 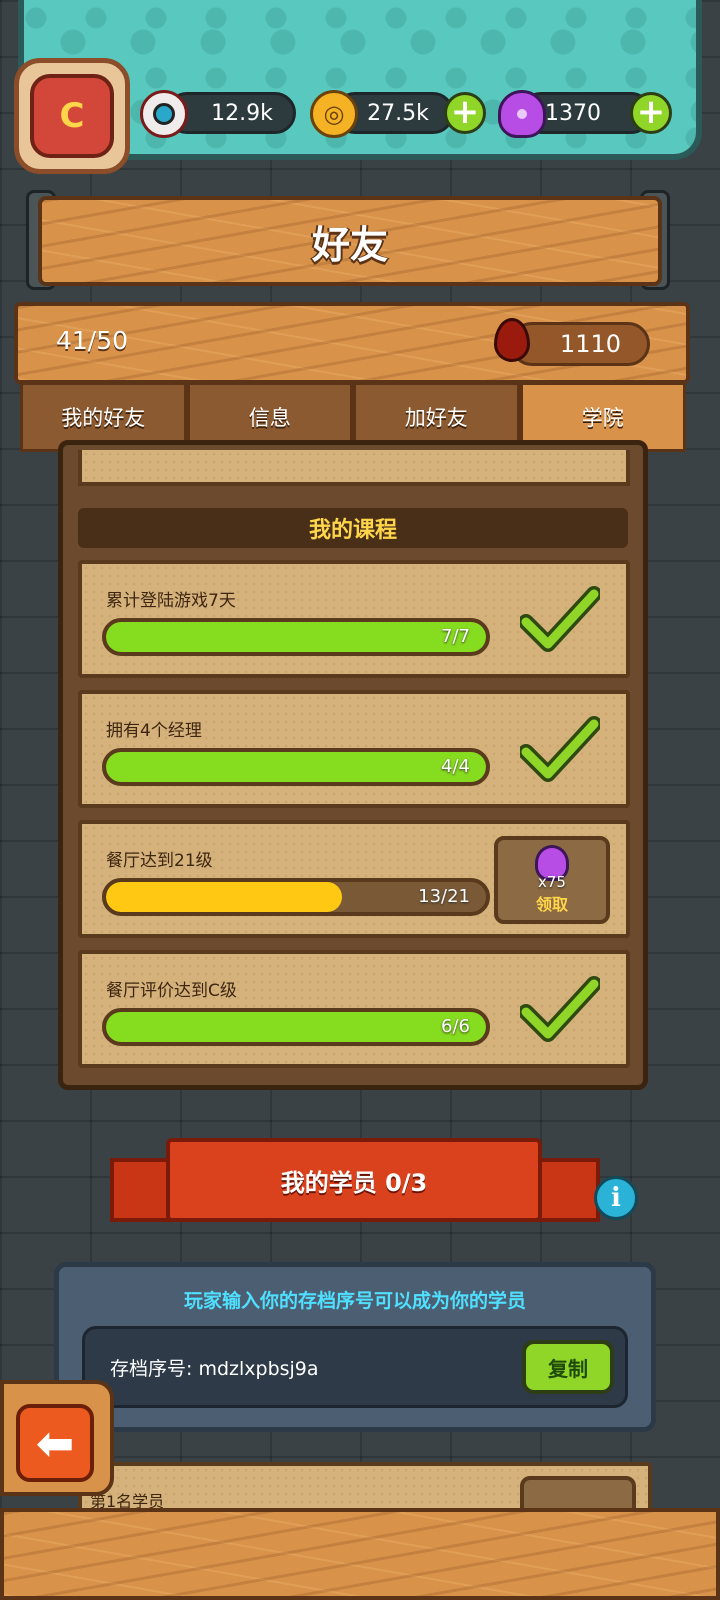 I want to click on back-button: ⬅, so click(x=55, y=1443).